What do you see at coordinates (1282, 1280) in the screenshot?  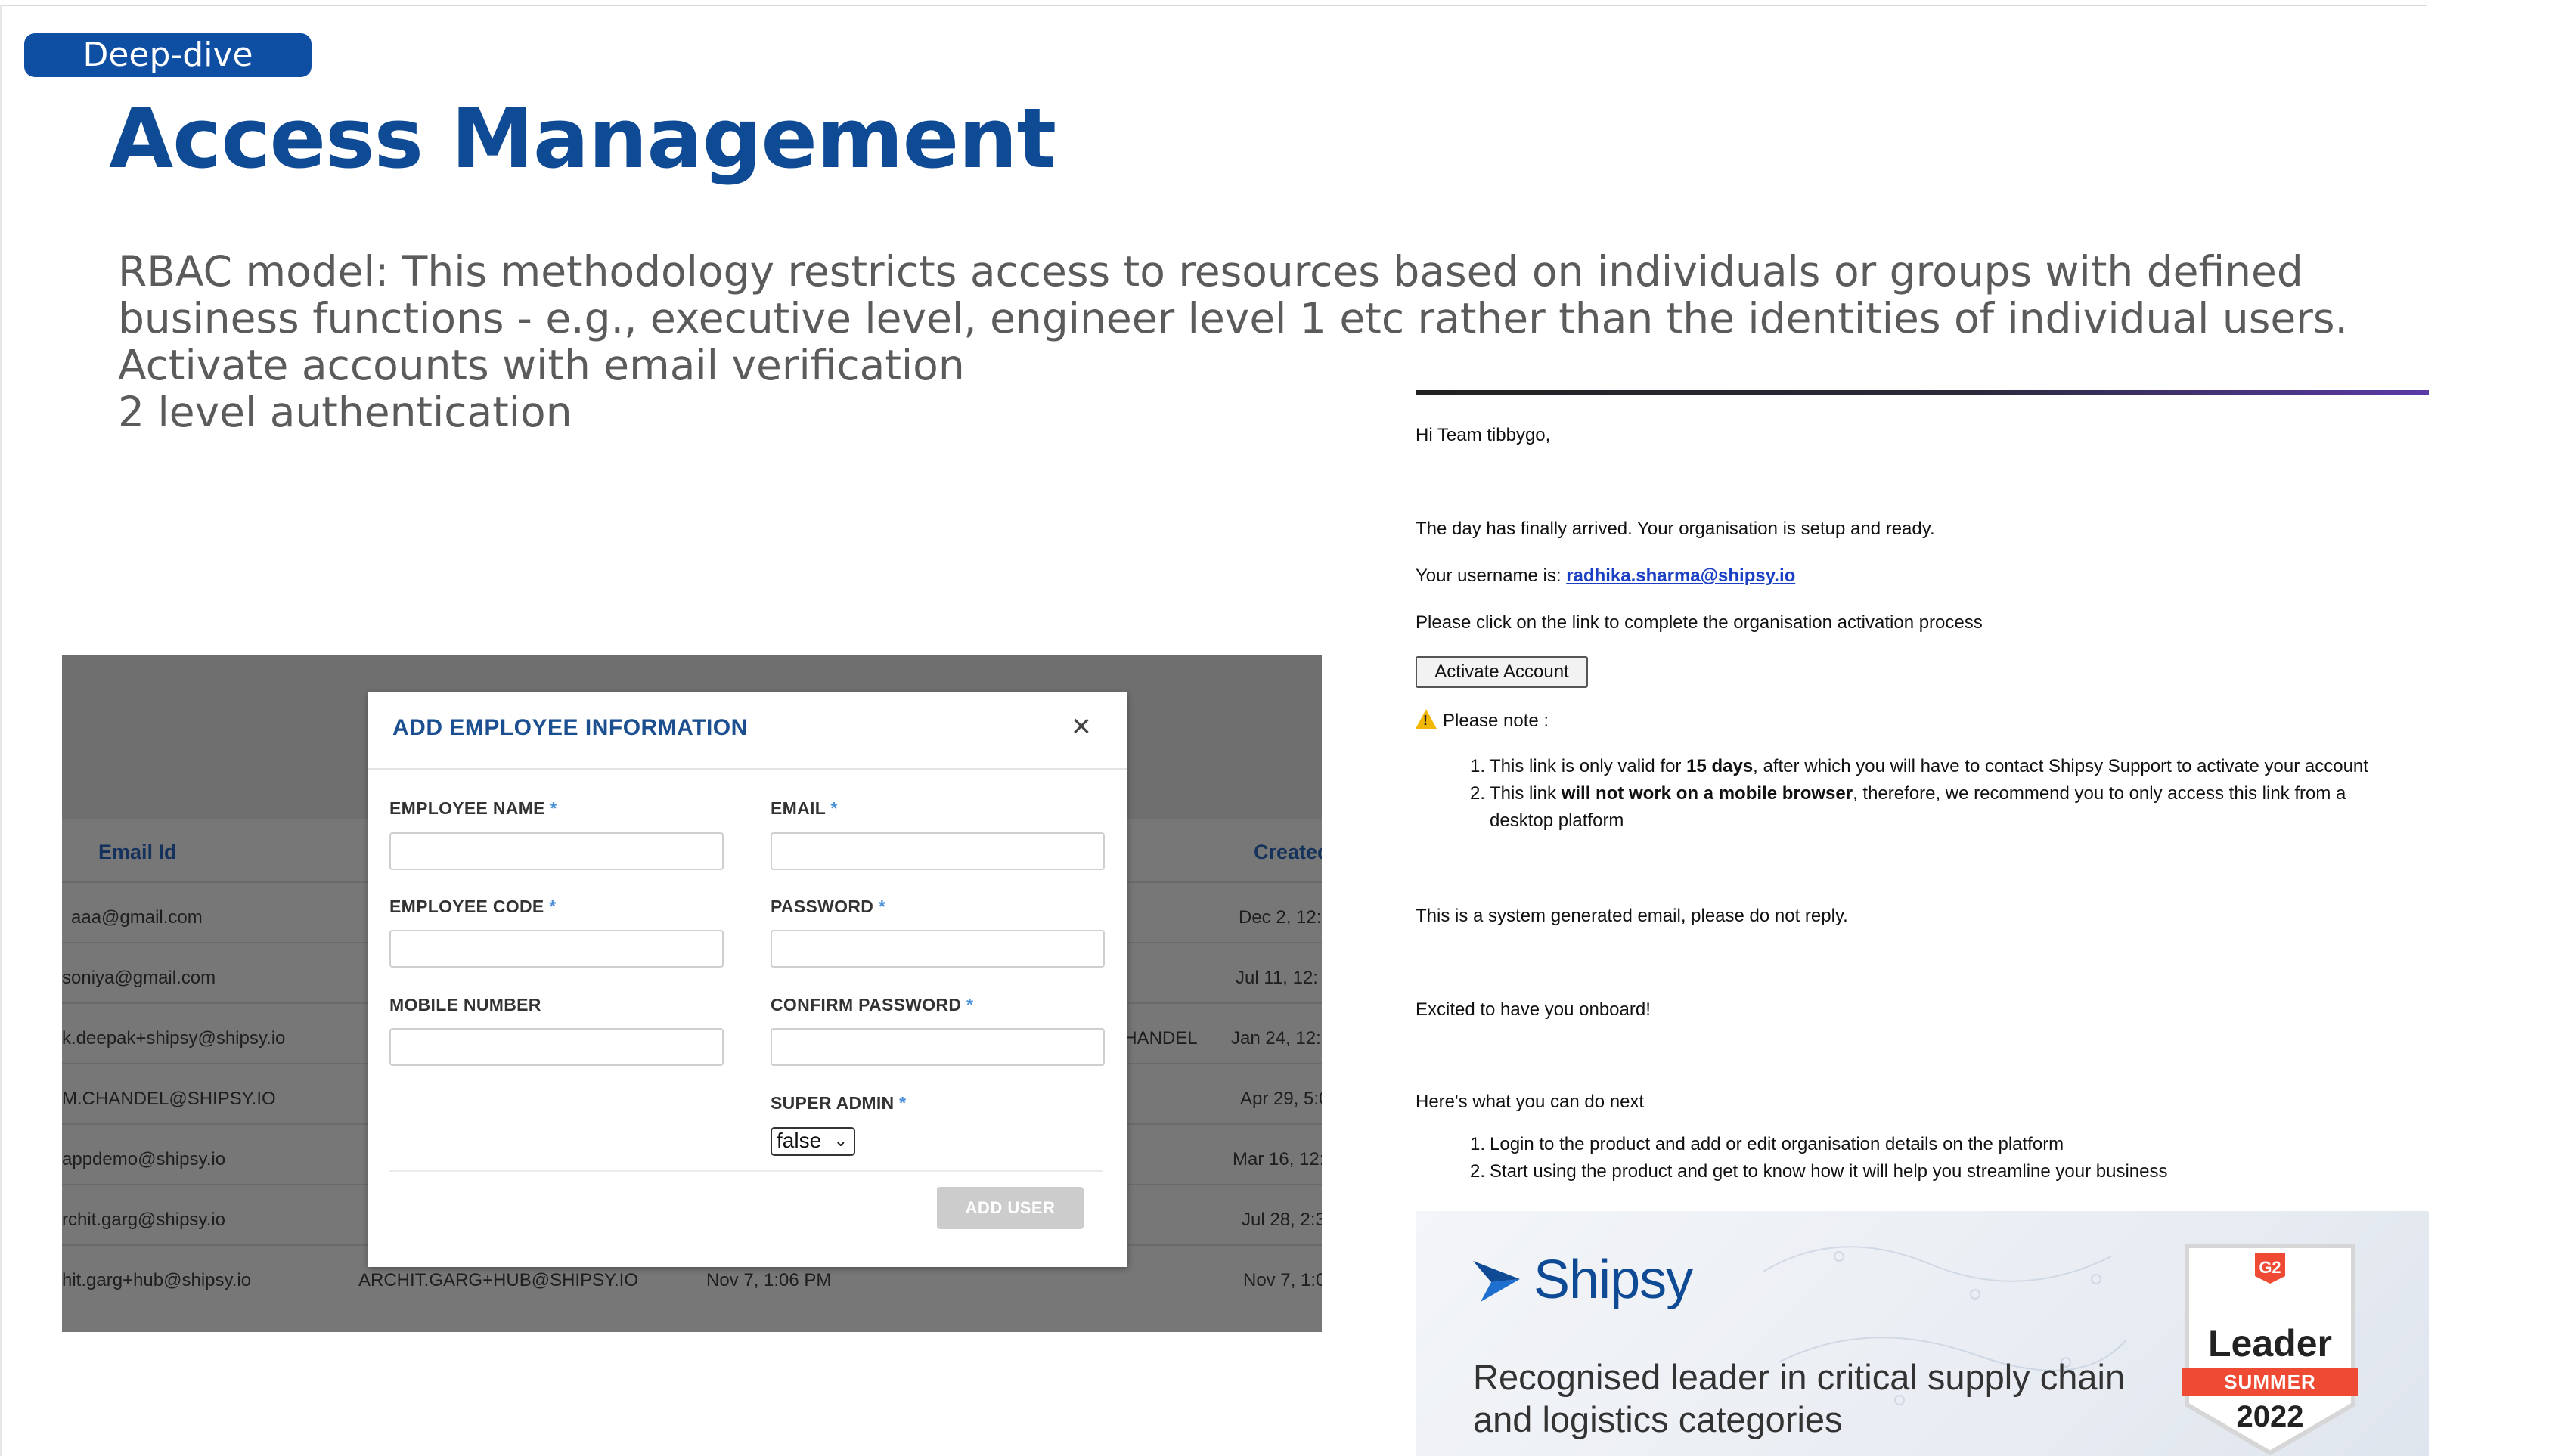 I see `cell-created: Nov 7, 1:0` at bounding box center [1282, 1280].